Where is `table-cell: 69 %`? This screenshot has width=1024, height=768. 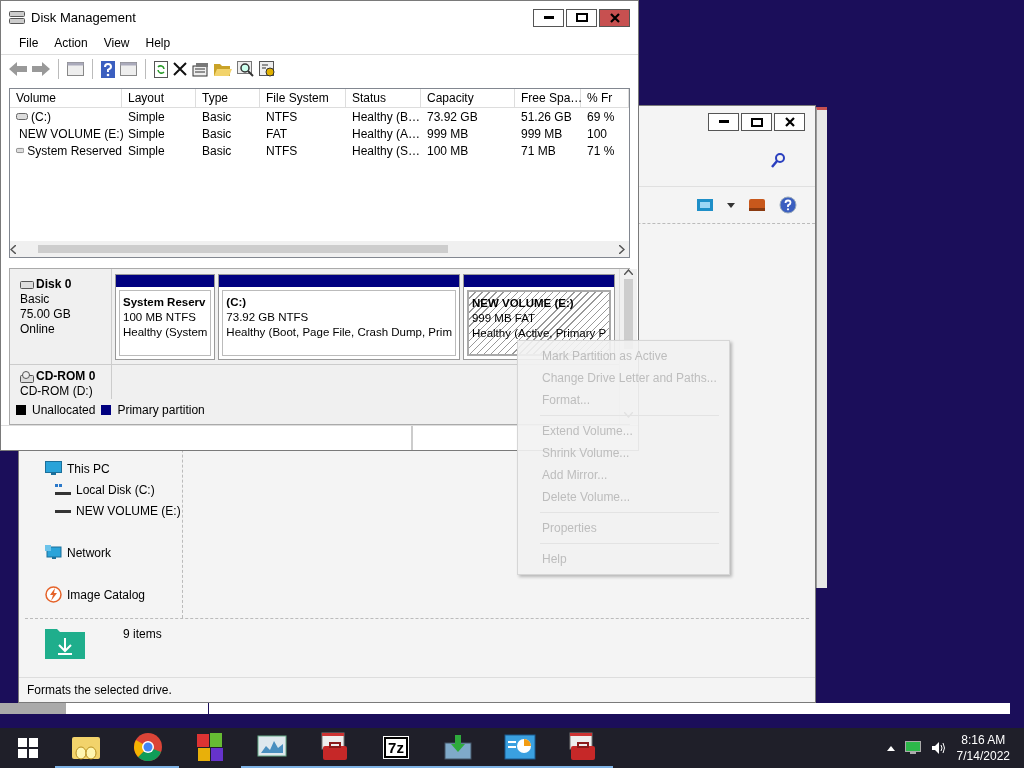
table-cell: 69 % is located at coordinates (601, 116).